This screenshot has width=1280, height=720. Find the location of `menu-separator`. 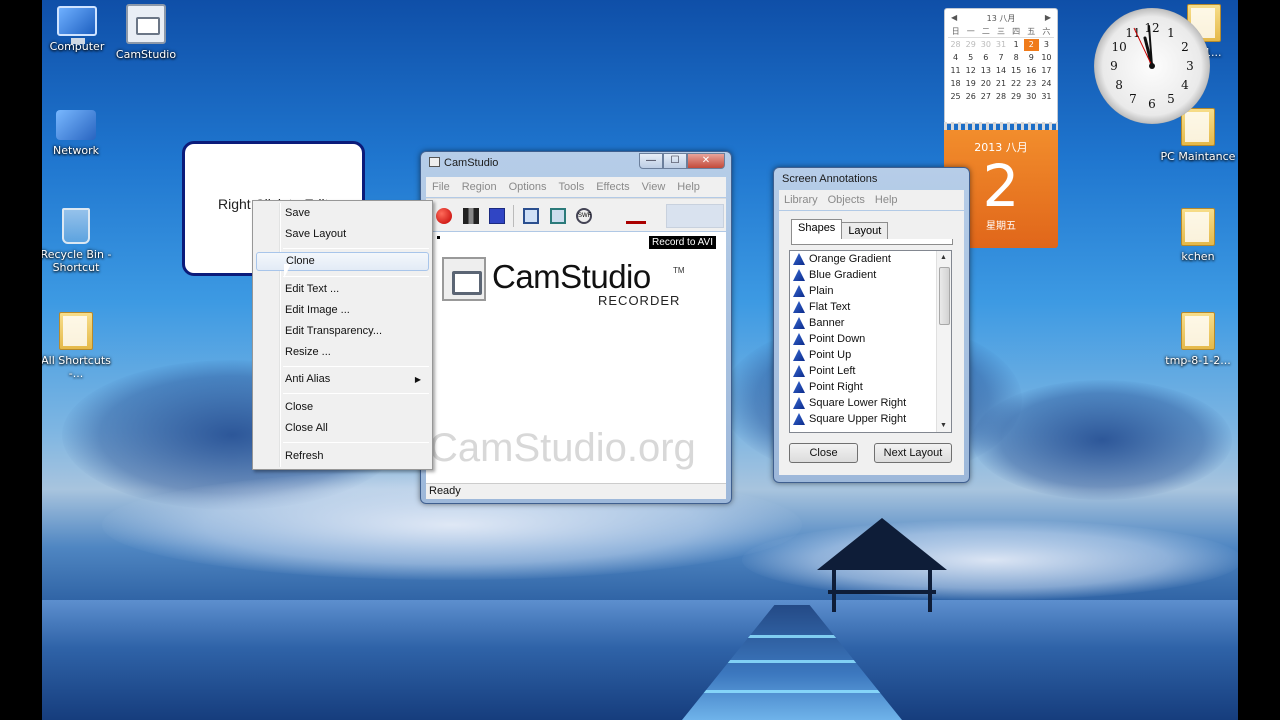

menu-separator is located at coordinates (356, 276).